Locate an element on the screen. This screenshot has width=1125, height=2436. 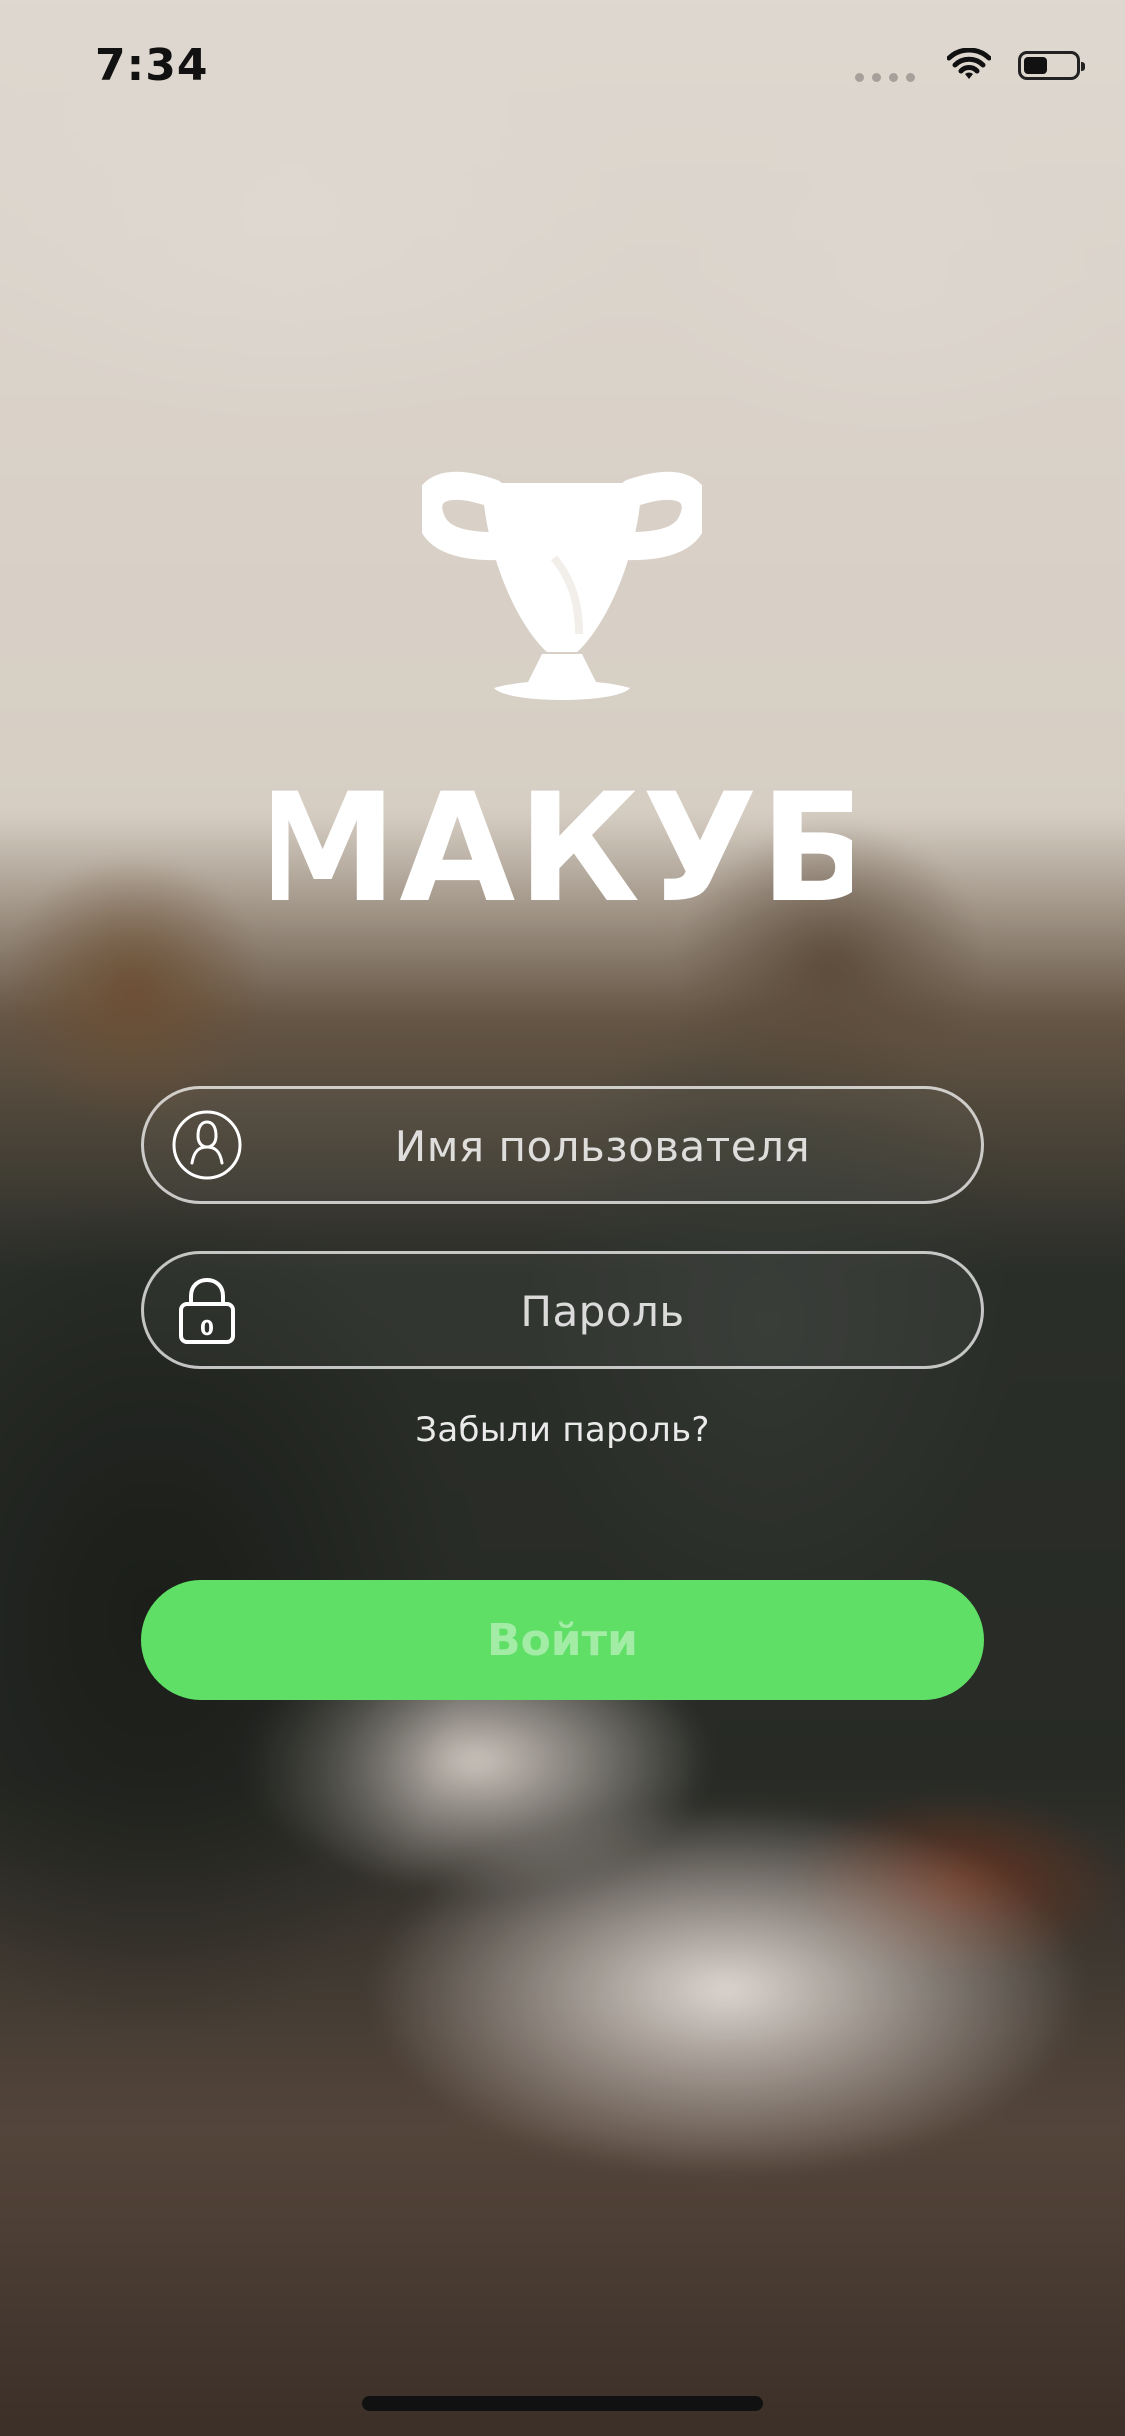
brand-logo: МАКУБ is located at coordinates (562, 710).